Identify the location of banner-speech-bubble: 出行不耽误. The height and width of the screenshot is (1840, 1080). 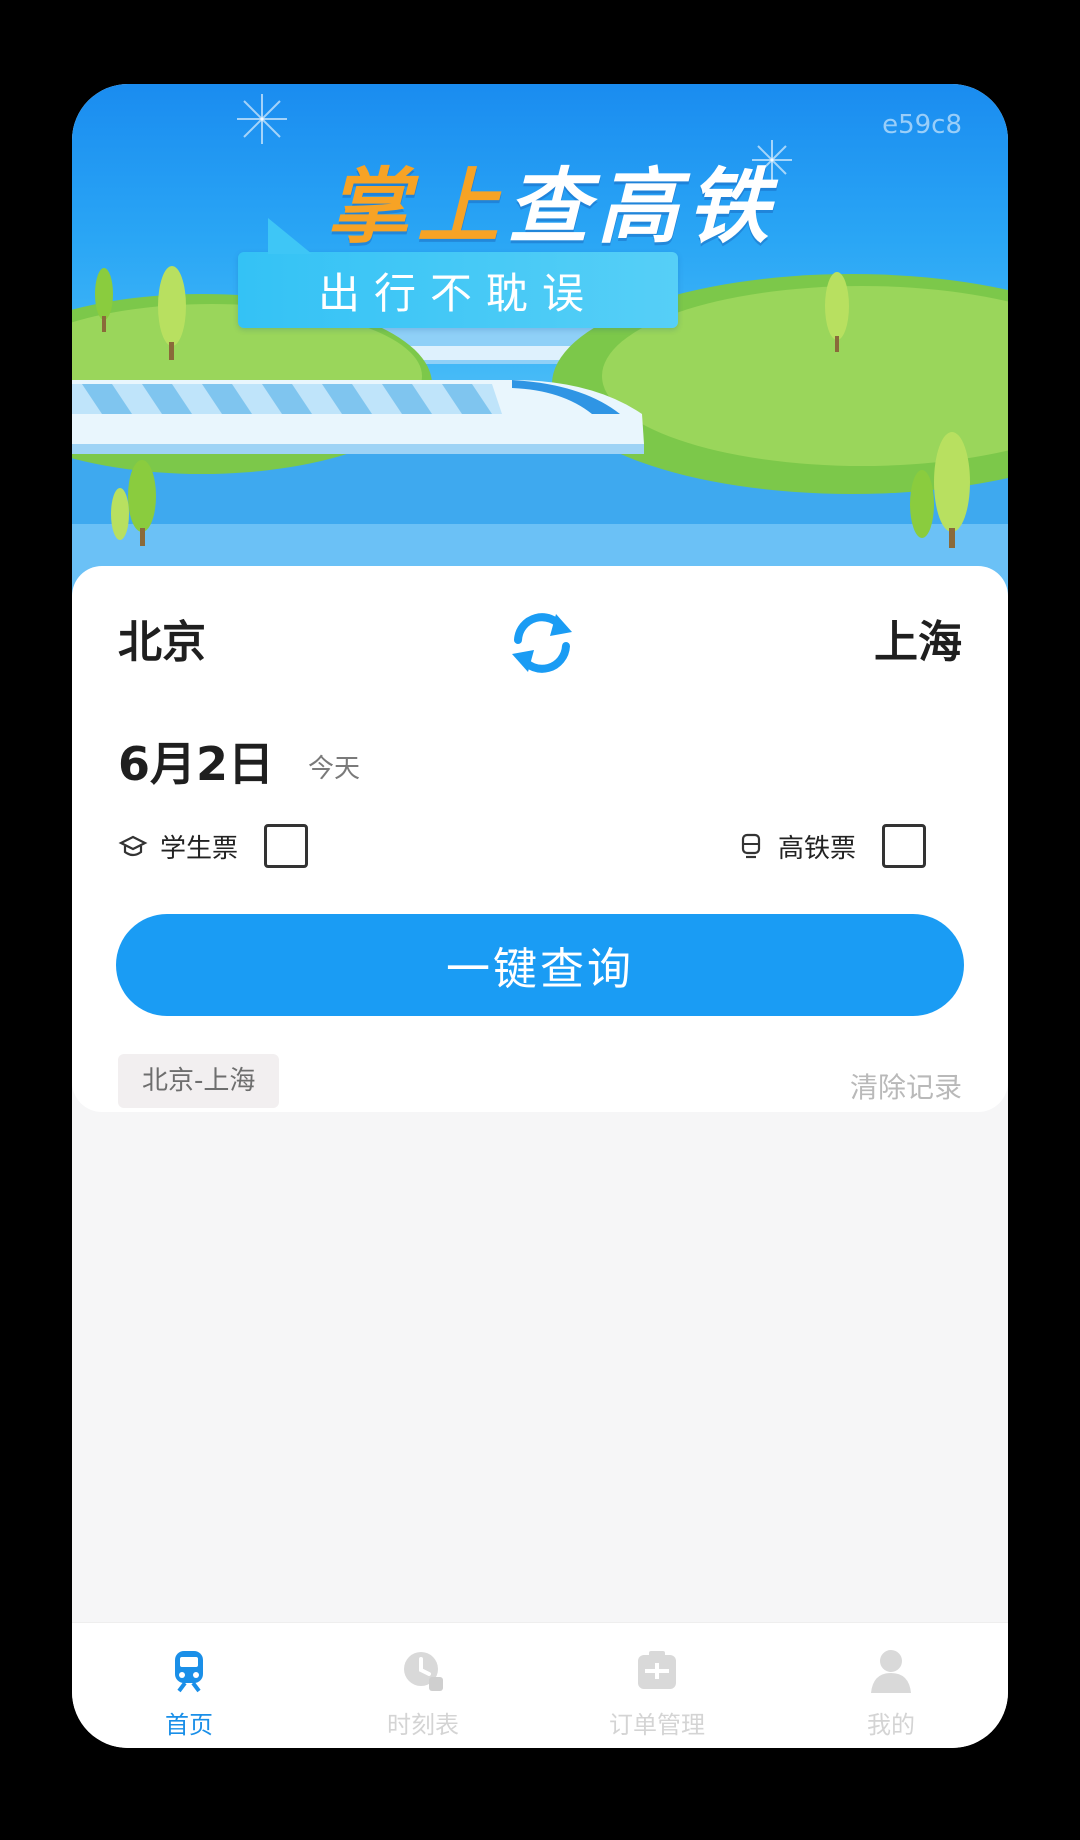
(458, 273).